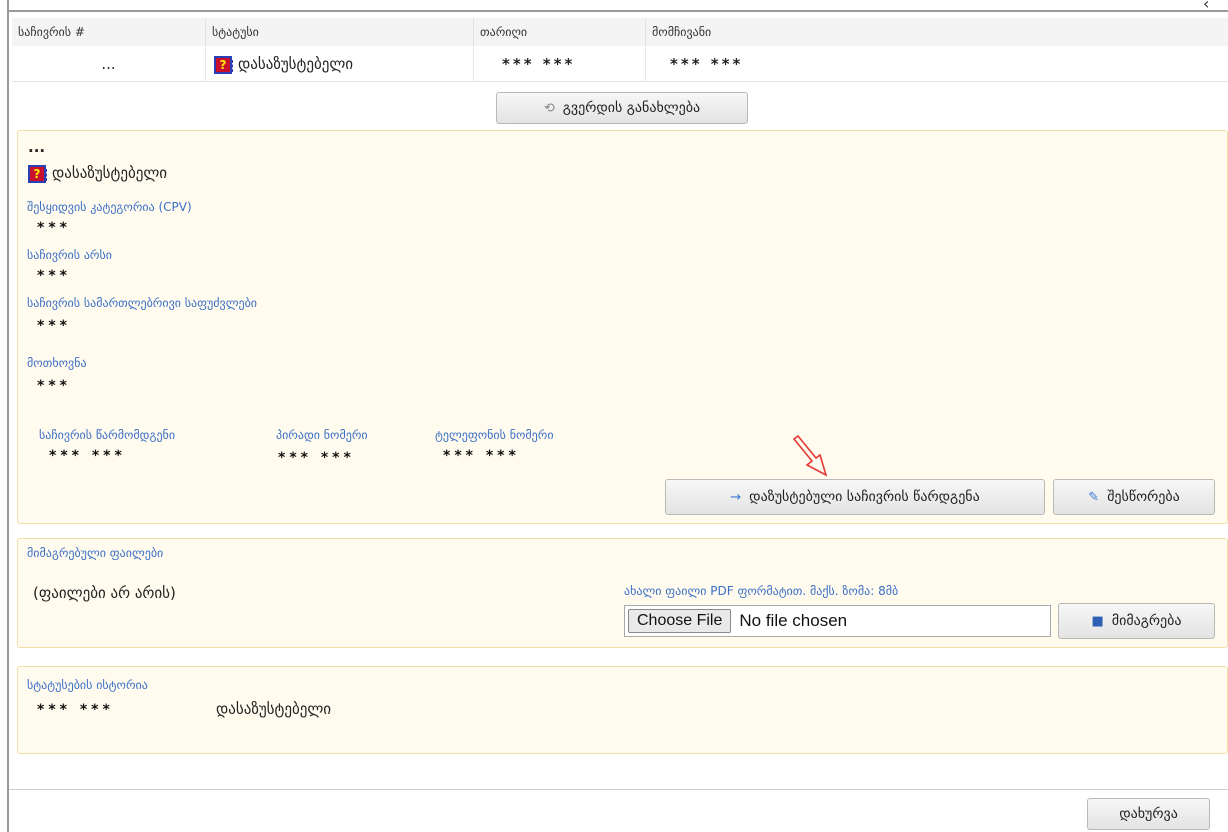  I want to click on refresh-label: გვერდის განახლება, so click(631, 108).